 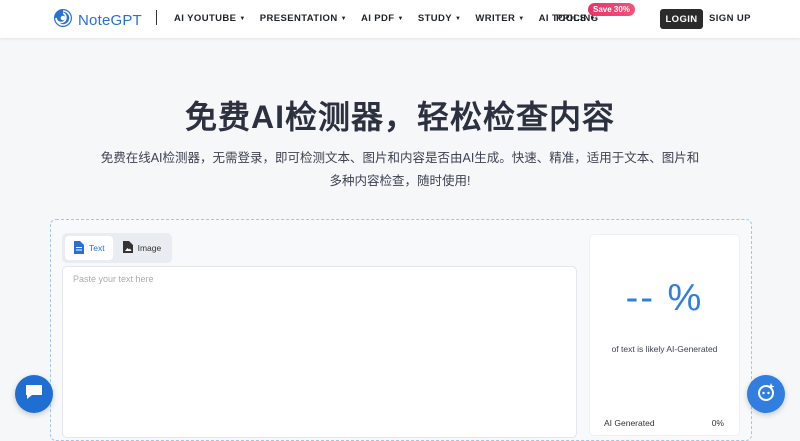 I want to click on nav-item-writer: WRITER ▼, so click(x=499, y=18).